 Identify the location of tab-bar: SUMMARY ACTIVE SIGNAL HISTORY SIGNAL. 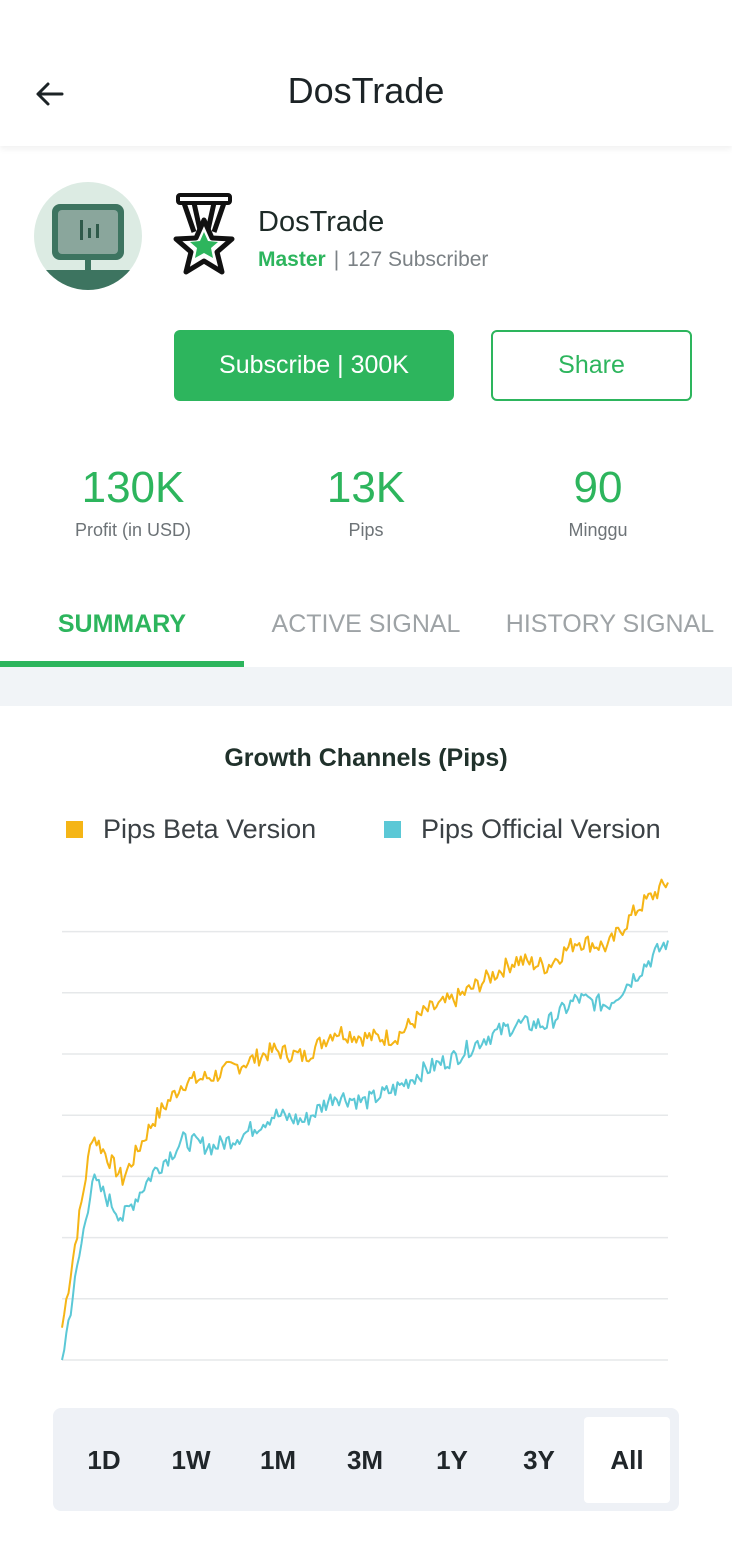
(366, 624).